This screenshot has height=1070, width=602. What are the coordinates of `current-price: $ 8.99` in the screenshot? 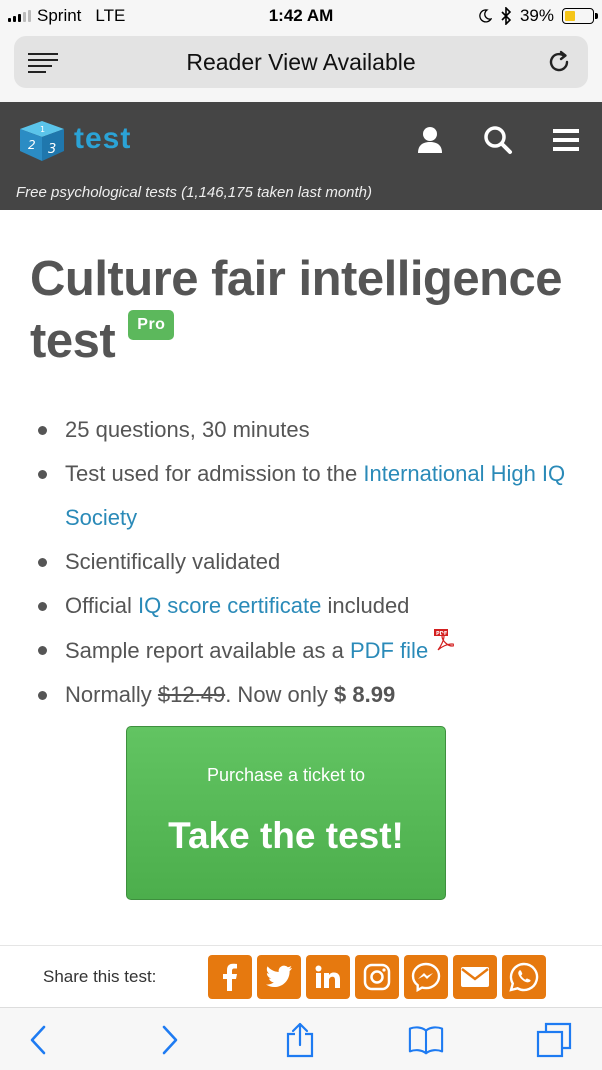 It's located at (365, 694).